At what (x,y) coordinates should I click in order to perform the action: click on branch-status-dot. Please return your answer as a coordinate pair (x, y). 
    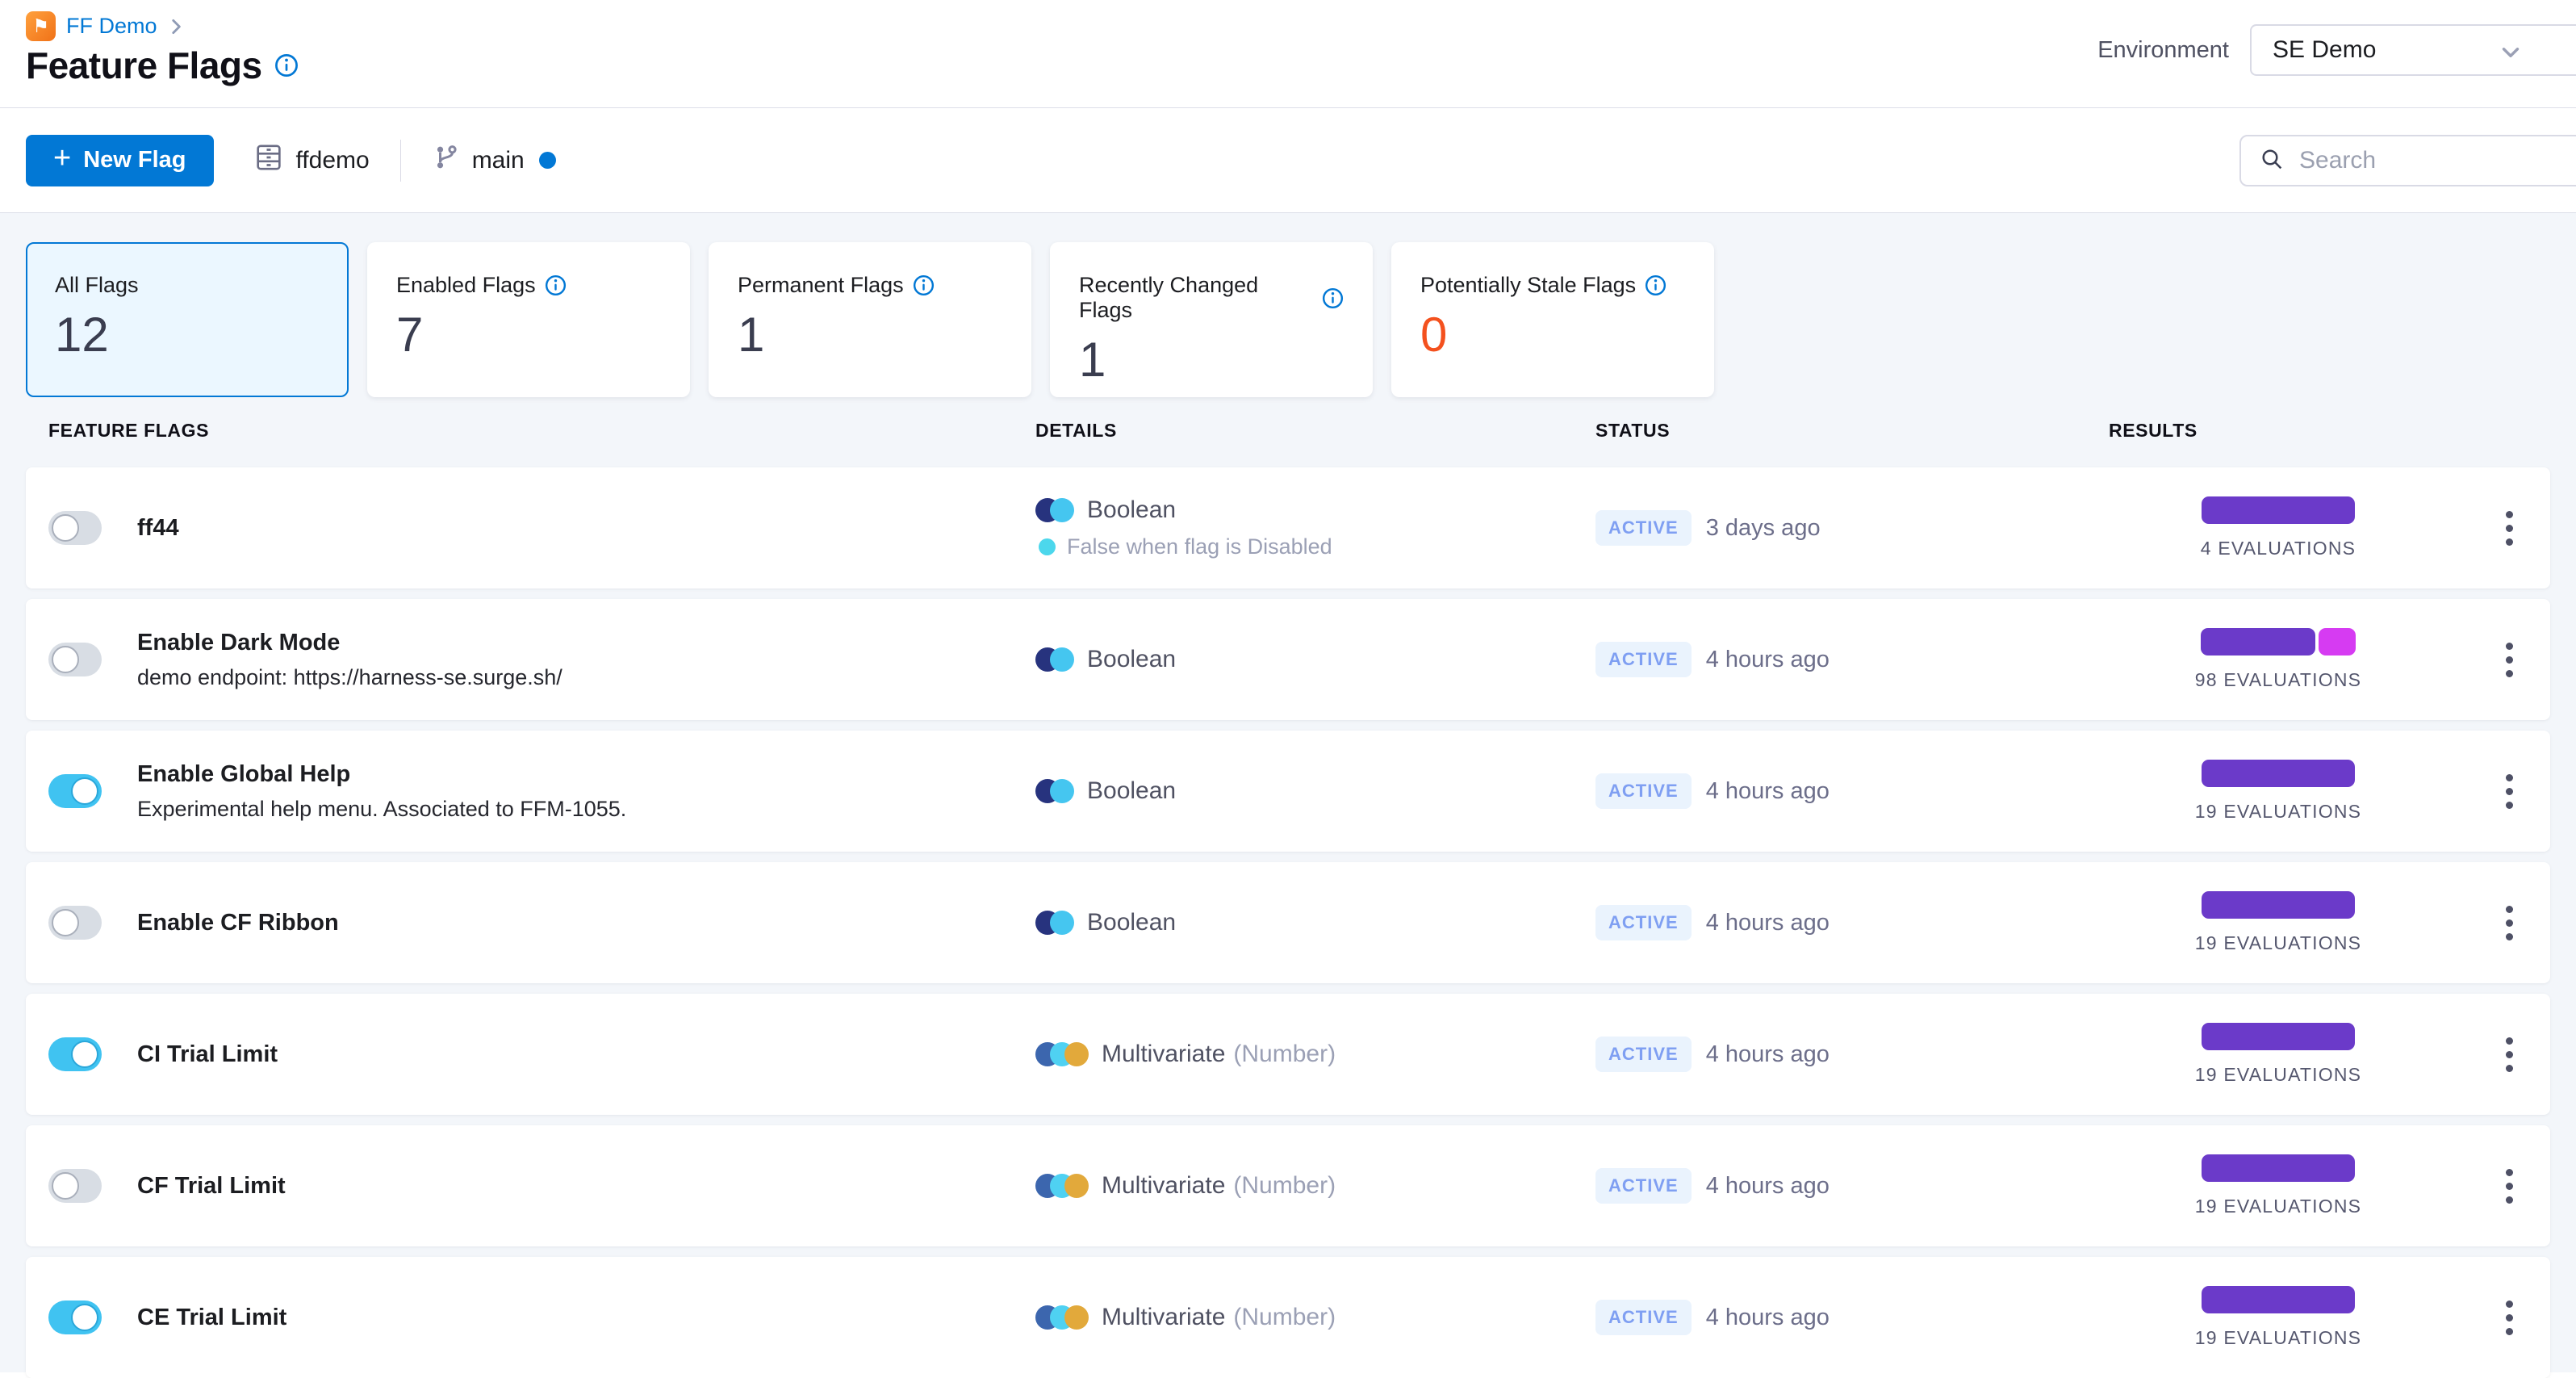
    Looking at the image, I should click on (547, 160).